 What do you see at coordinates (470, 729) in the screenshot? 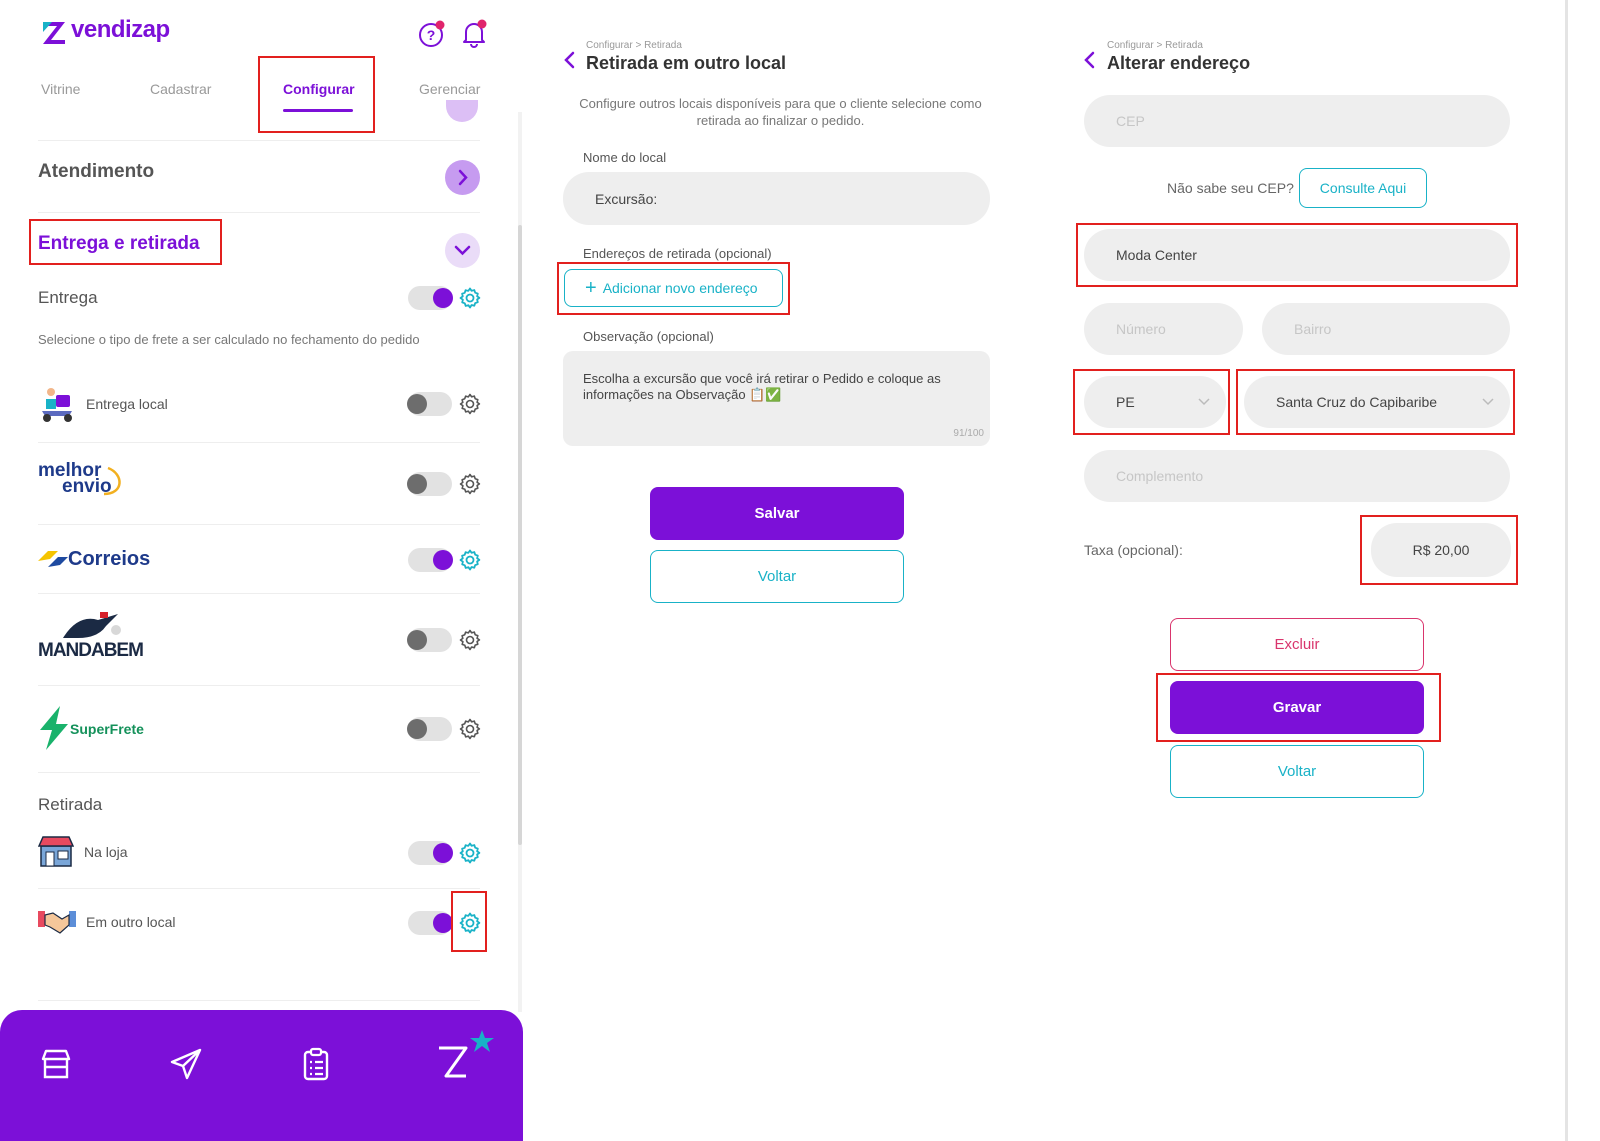
I see `superfrete-settings-gear-icon` at bounding box center [470, 729].